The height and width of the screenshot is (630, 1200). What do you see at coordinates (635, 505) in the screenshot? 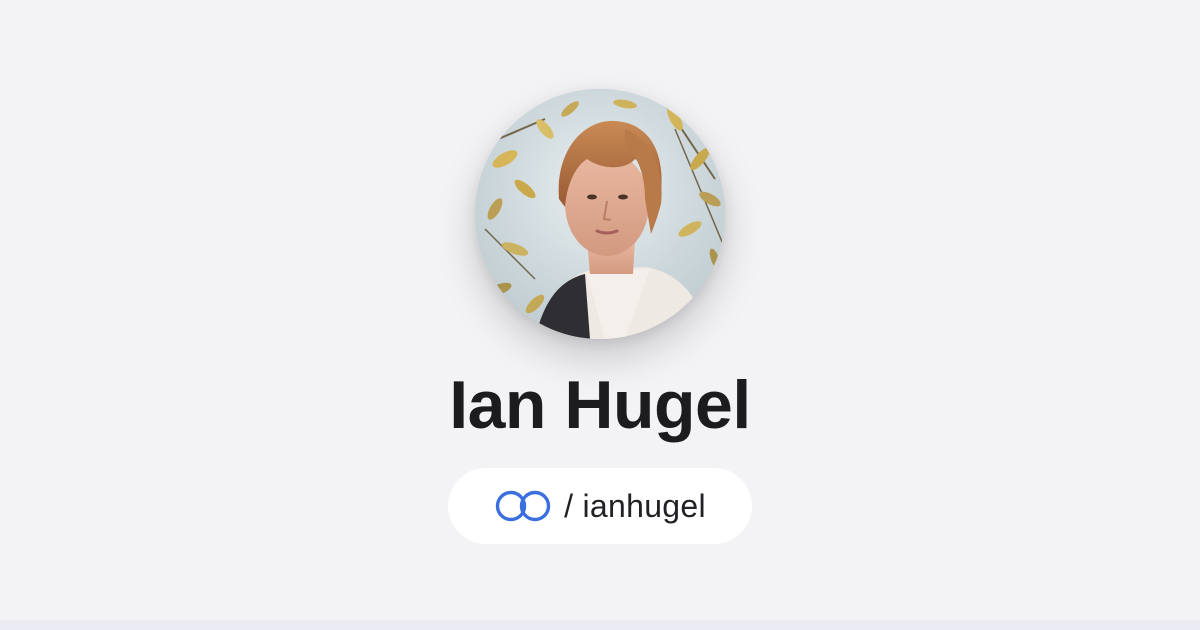
I see `profile-handle: / ianhugel` at bounding box center [635, 505].